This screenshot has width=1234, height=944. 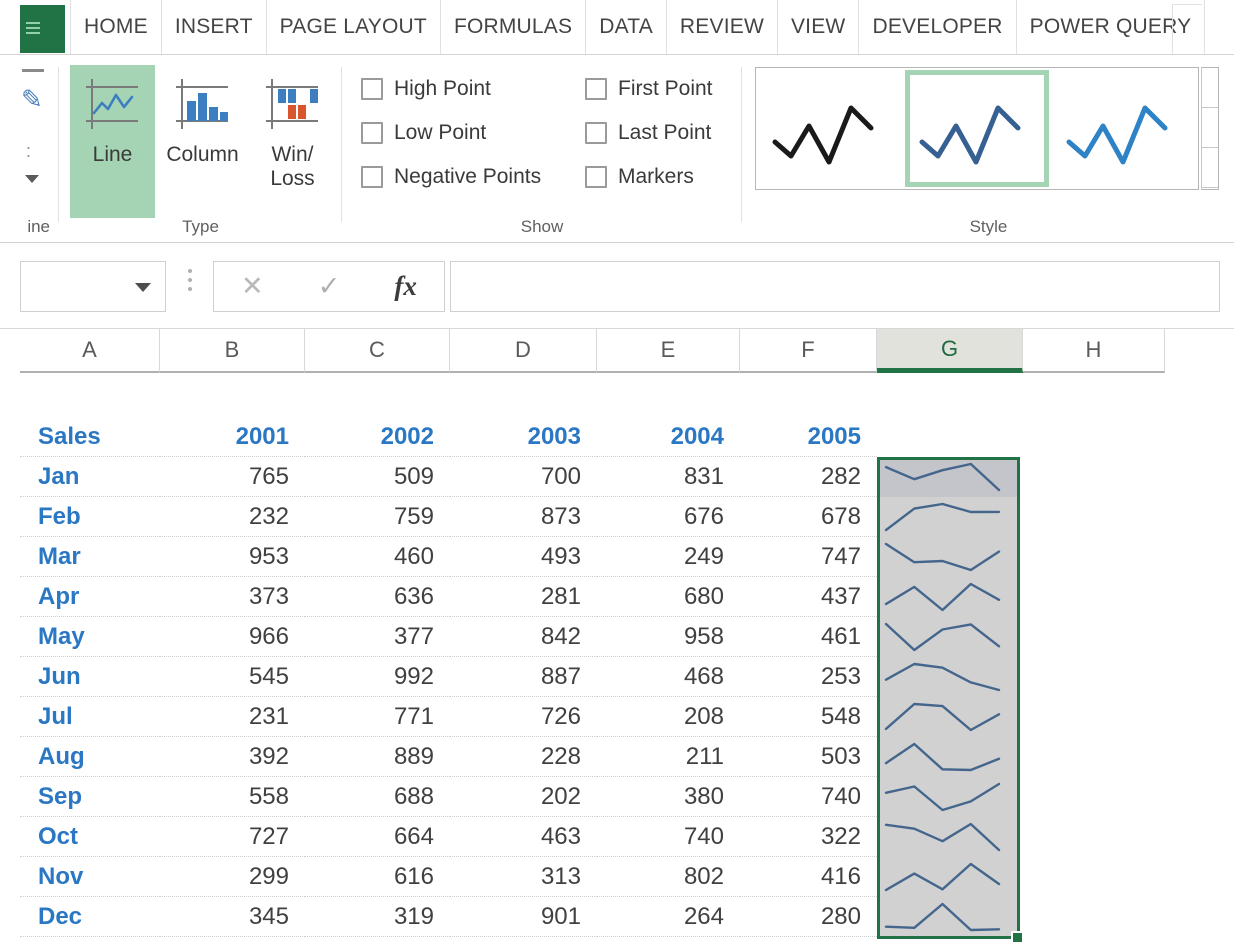 What do you see at coordinates (232, 877) in the screenshot?
I see `cell-value: 299` at bounding box center [232, 877].